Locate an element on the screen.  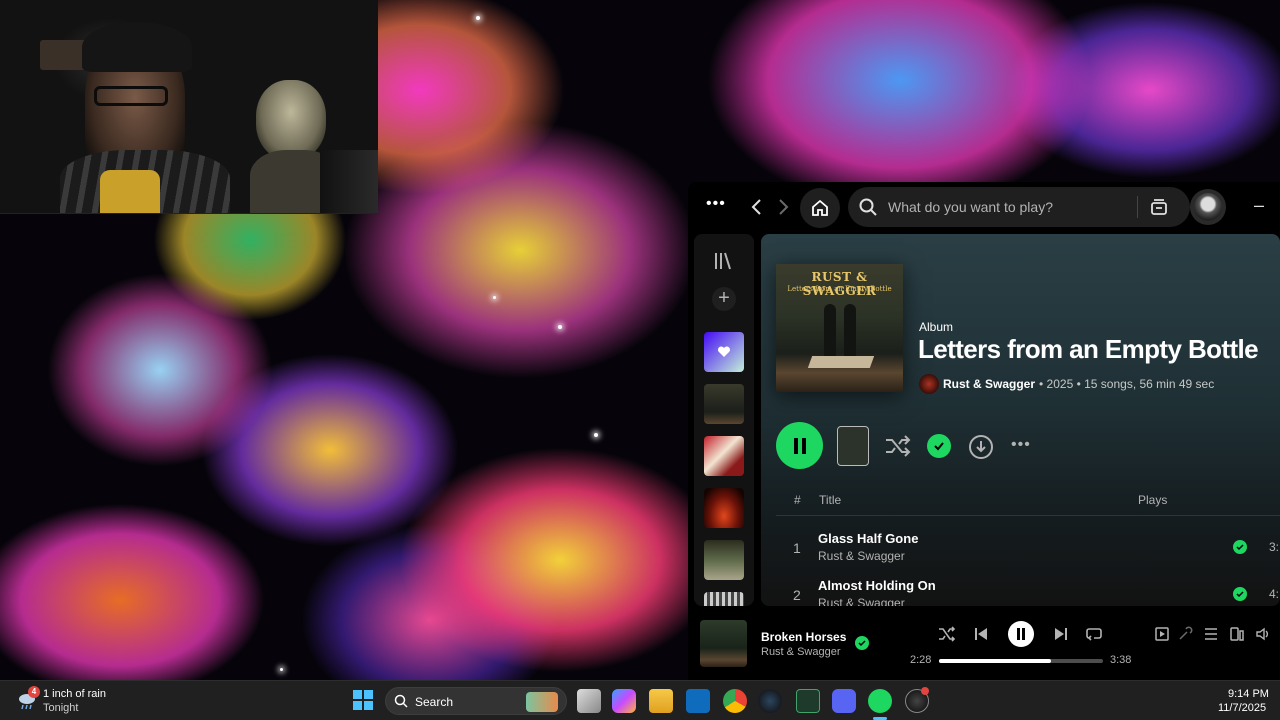
queue-icon is located at coordinates (1211, 634).